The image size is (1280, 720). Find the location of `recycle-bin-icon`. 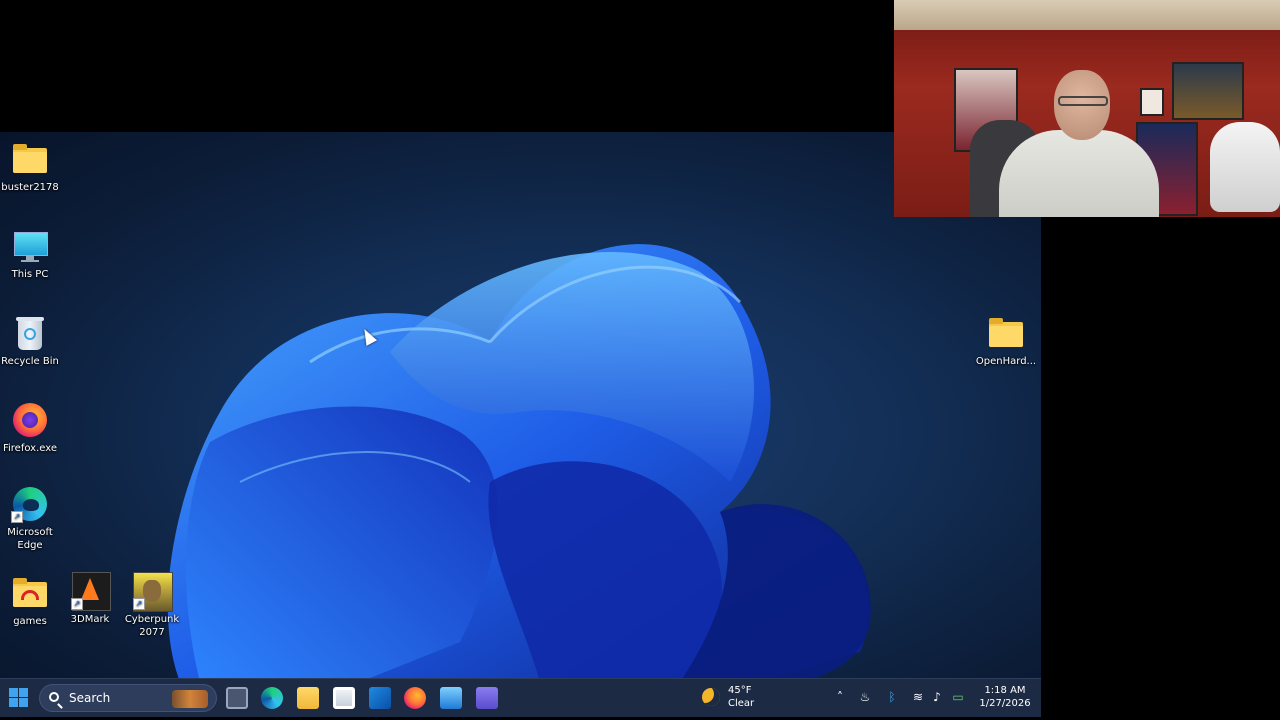

recycle-bin-icon is located at coordinates (30, 333).